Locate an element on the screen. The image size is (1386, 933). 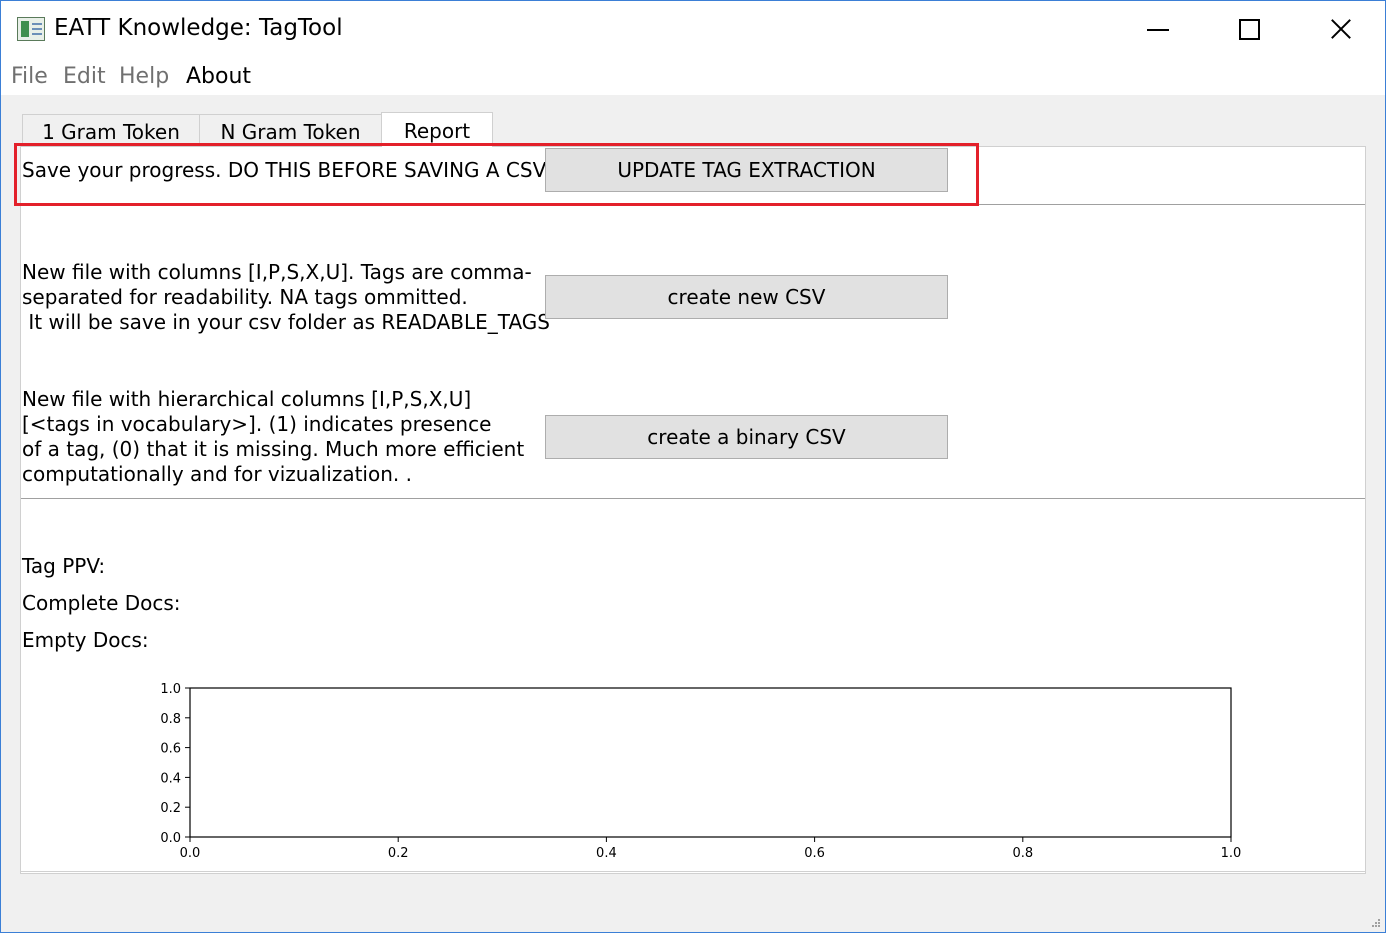
title-bar: EATT Knowledge: TagTool is located at coordinates (693, 29).